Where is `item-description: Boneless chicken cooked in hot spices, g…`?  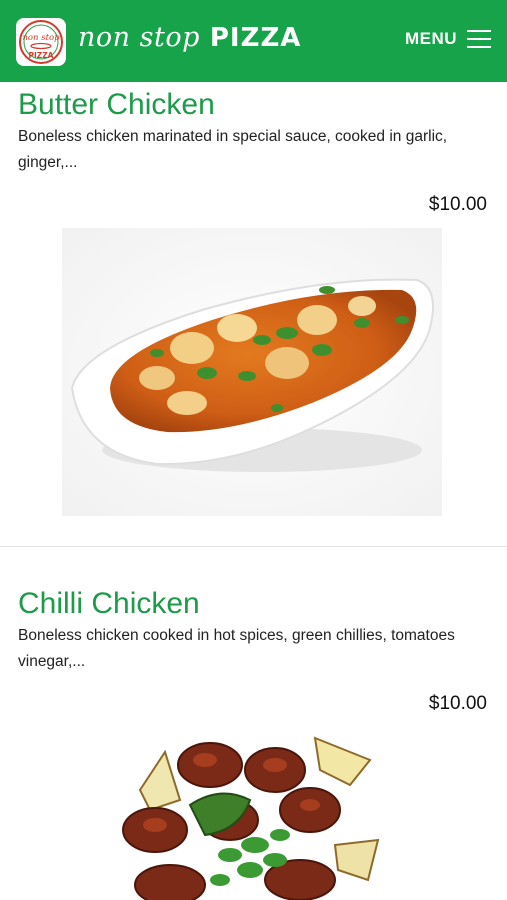 item-description: Boneless chicken cooked in hot spices, g… is located at coordinates (236, 648).